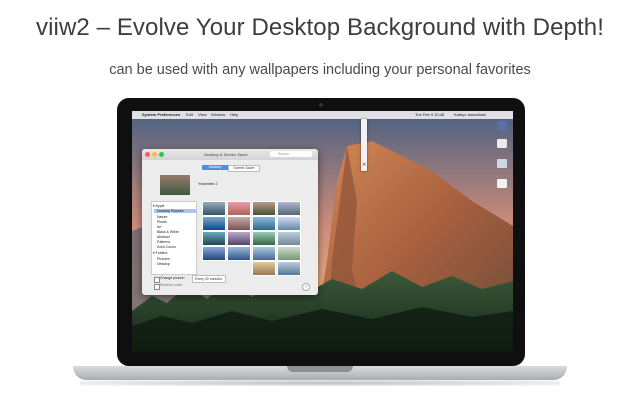 The width and height of the screenshot is (640, 400). What do you see at coordinates (147, 154) in the screenshot?
I see `close-window-button` at bounding box center [147, 154].